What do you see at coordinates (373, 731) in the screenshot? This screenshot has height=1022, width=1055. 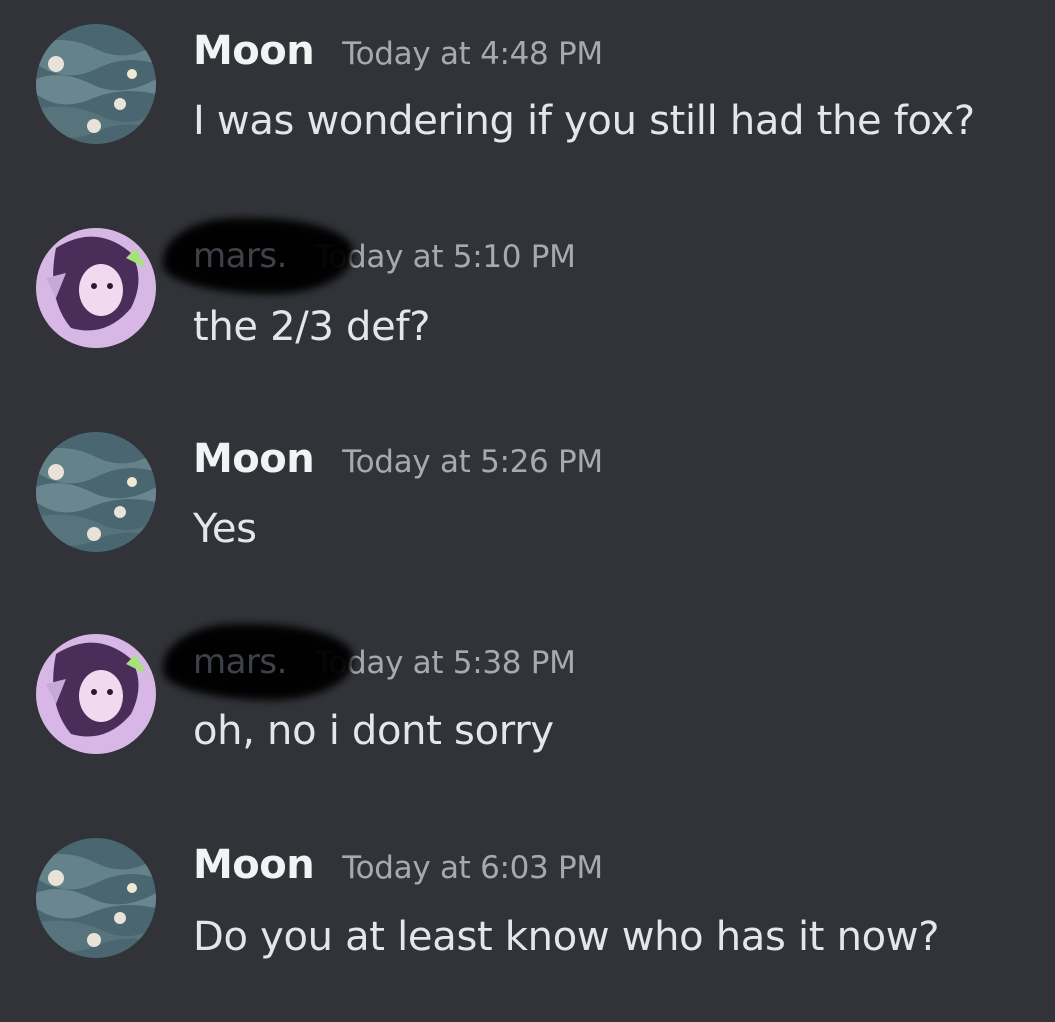 I see `message-text: oh, no i dont sorry` at bounding box center [373, 731].